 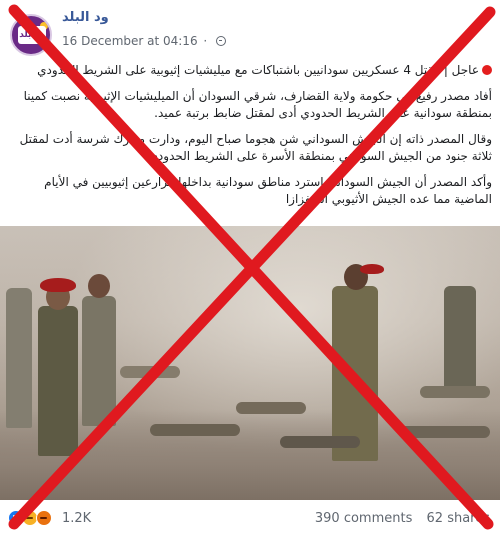 I want to click on post-timestamp: 16 December at 04:16, so click(x=130, y=41).